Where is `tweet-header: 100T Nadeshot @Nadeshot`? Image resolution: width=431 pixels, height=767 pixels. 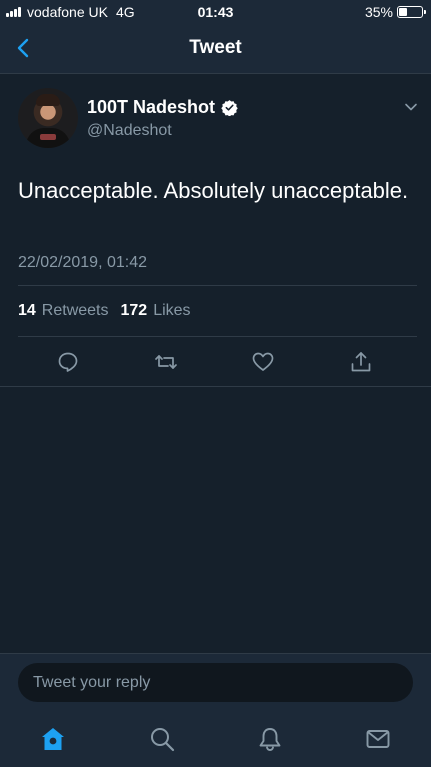 tweet-header: 100T Nadeshot @Nadeshot is located at coordinates (218, 118).